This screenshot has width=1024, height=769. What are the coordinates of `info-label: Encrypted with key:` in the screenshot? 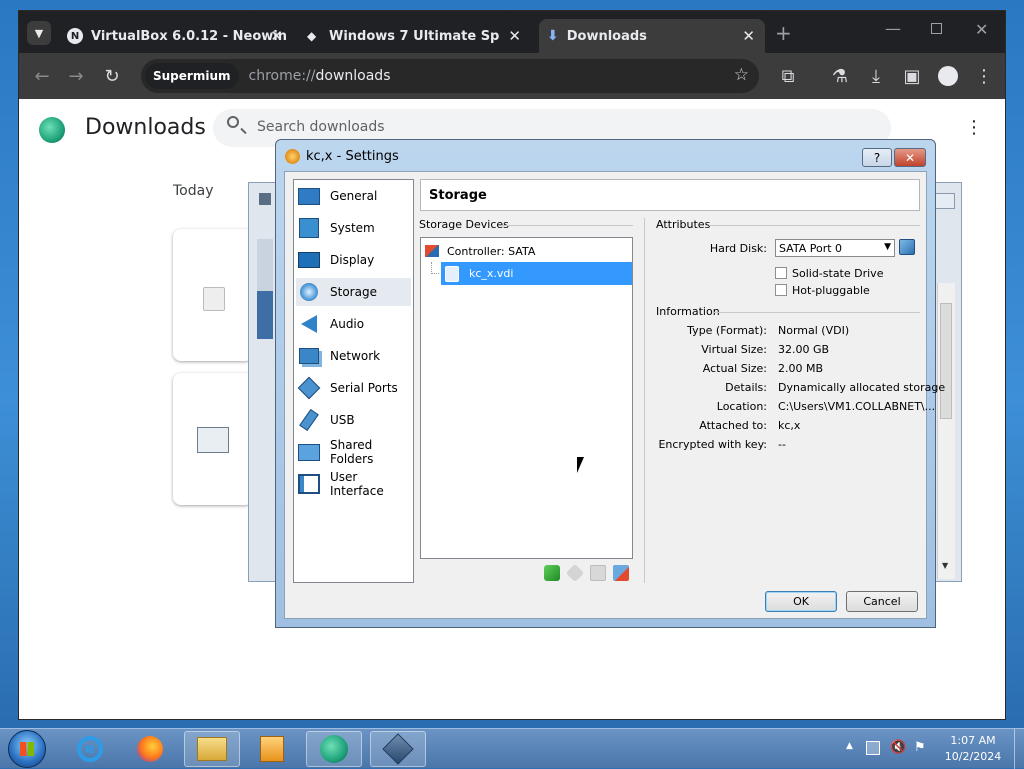 It's located at (712, 444).